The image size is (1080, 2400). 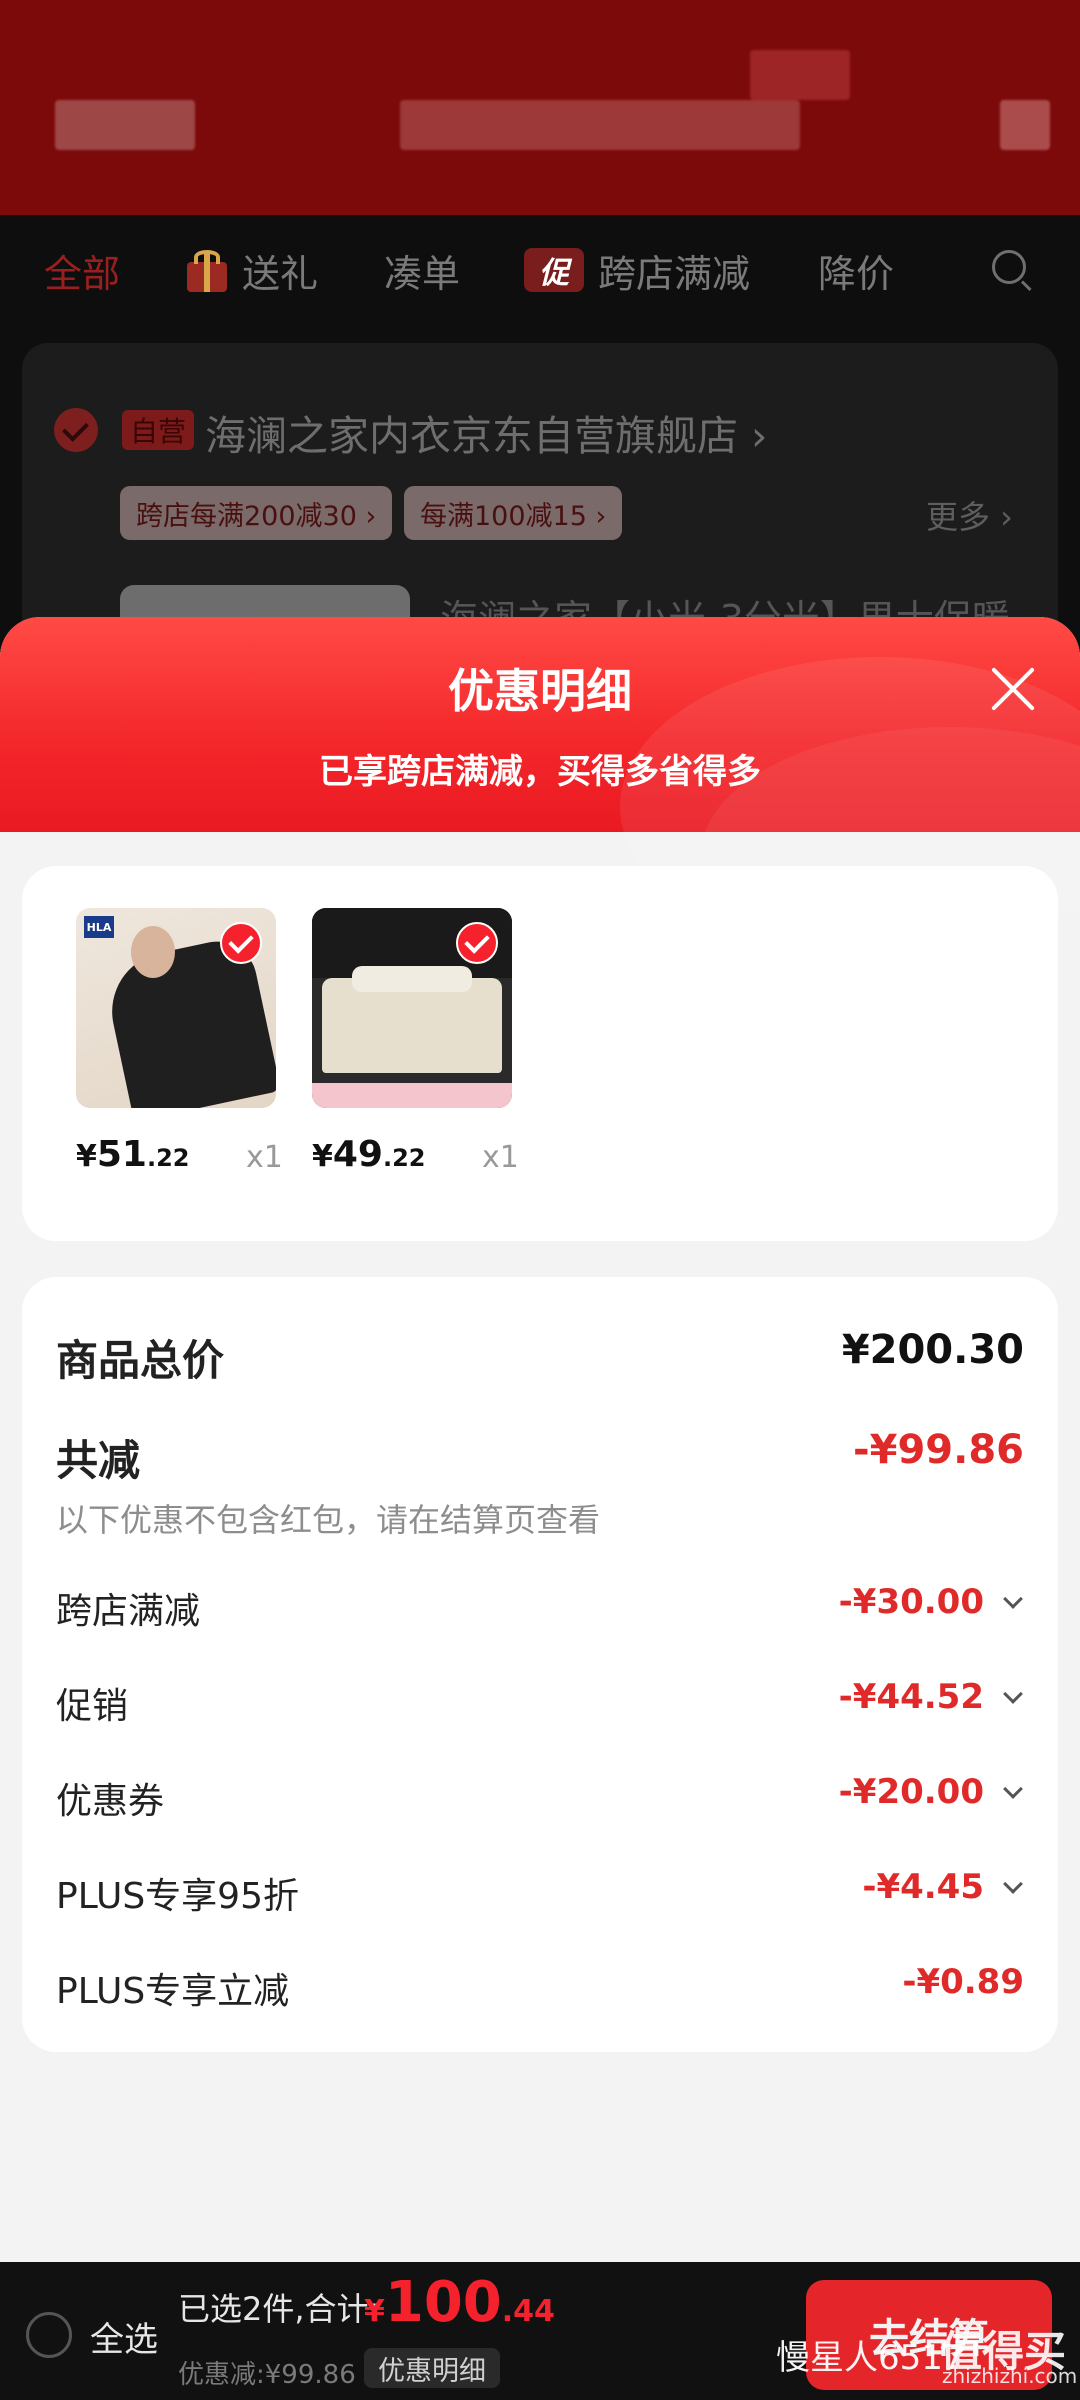 I want to click on coupon-tag: 跨店每满200减30 ›, so click(x=256, y=513).